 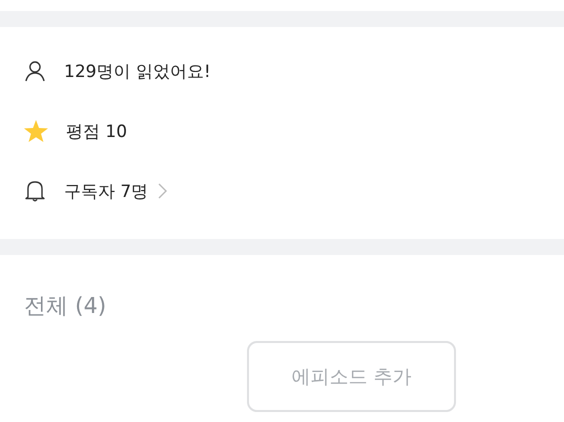 What do you see at coordinates (163, 191) in the screenshot?
I see `chevron-icon` at bounding box center [163, 191].